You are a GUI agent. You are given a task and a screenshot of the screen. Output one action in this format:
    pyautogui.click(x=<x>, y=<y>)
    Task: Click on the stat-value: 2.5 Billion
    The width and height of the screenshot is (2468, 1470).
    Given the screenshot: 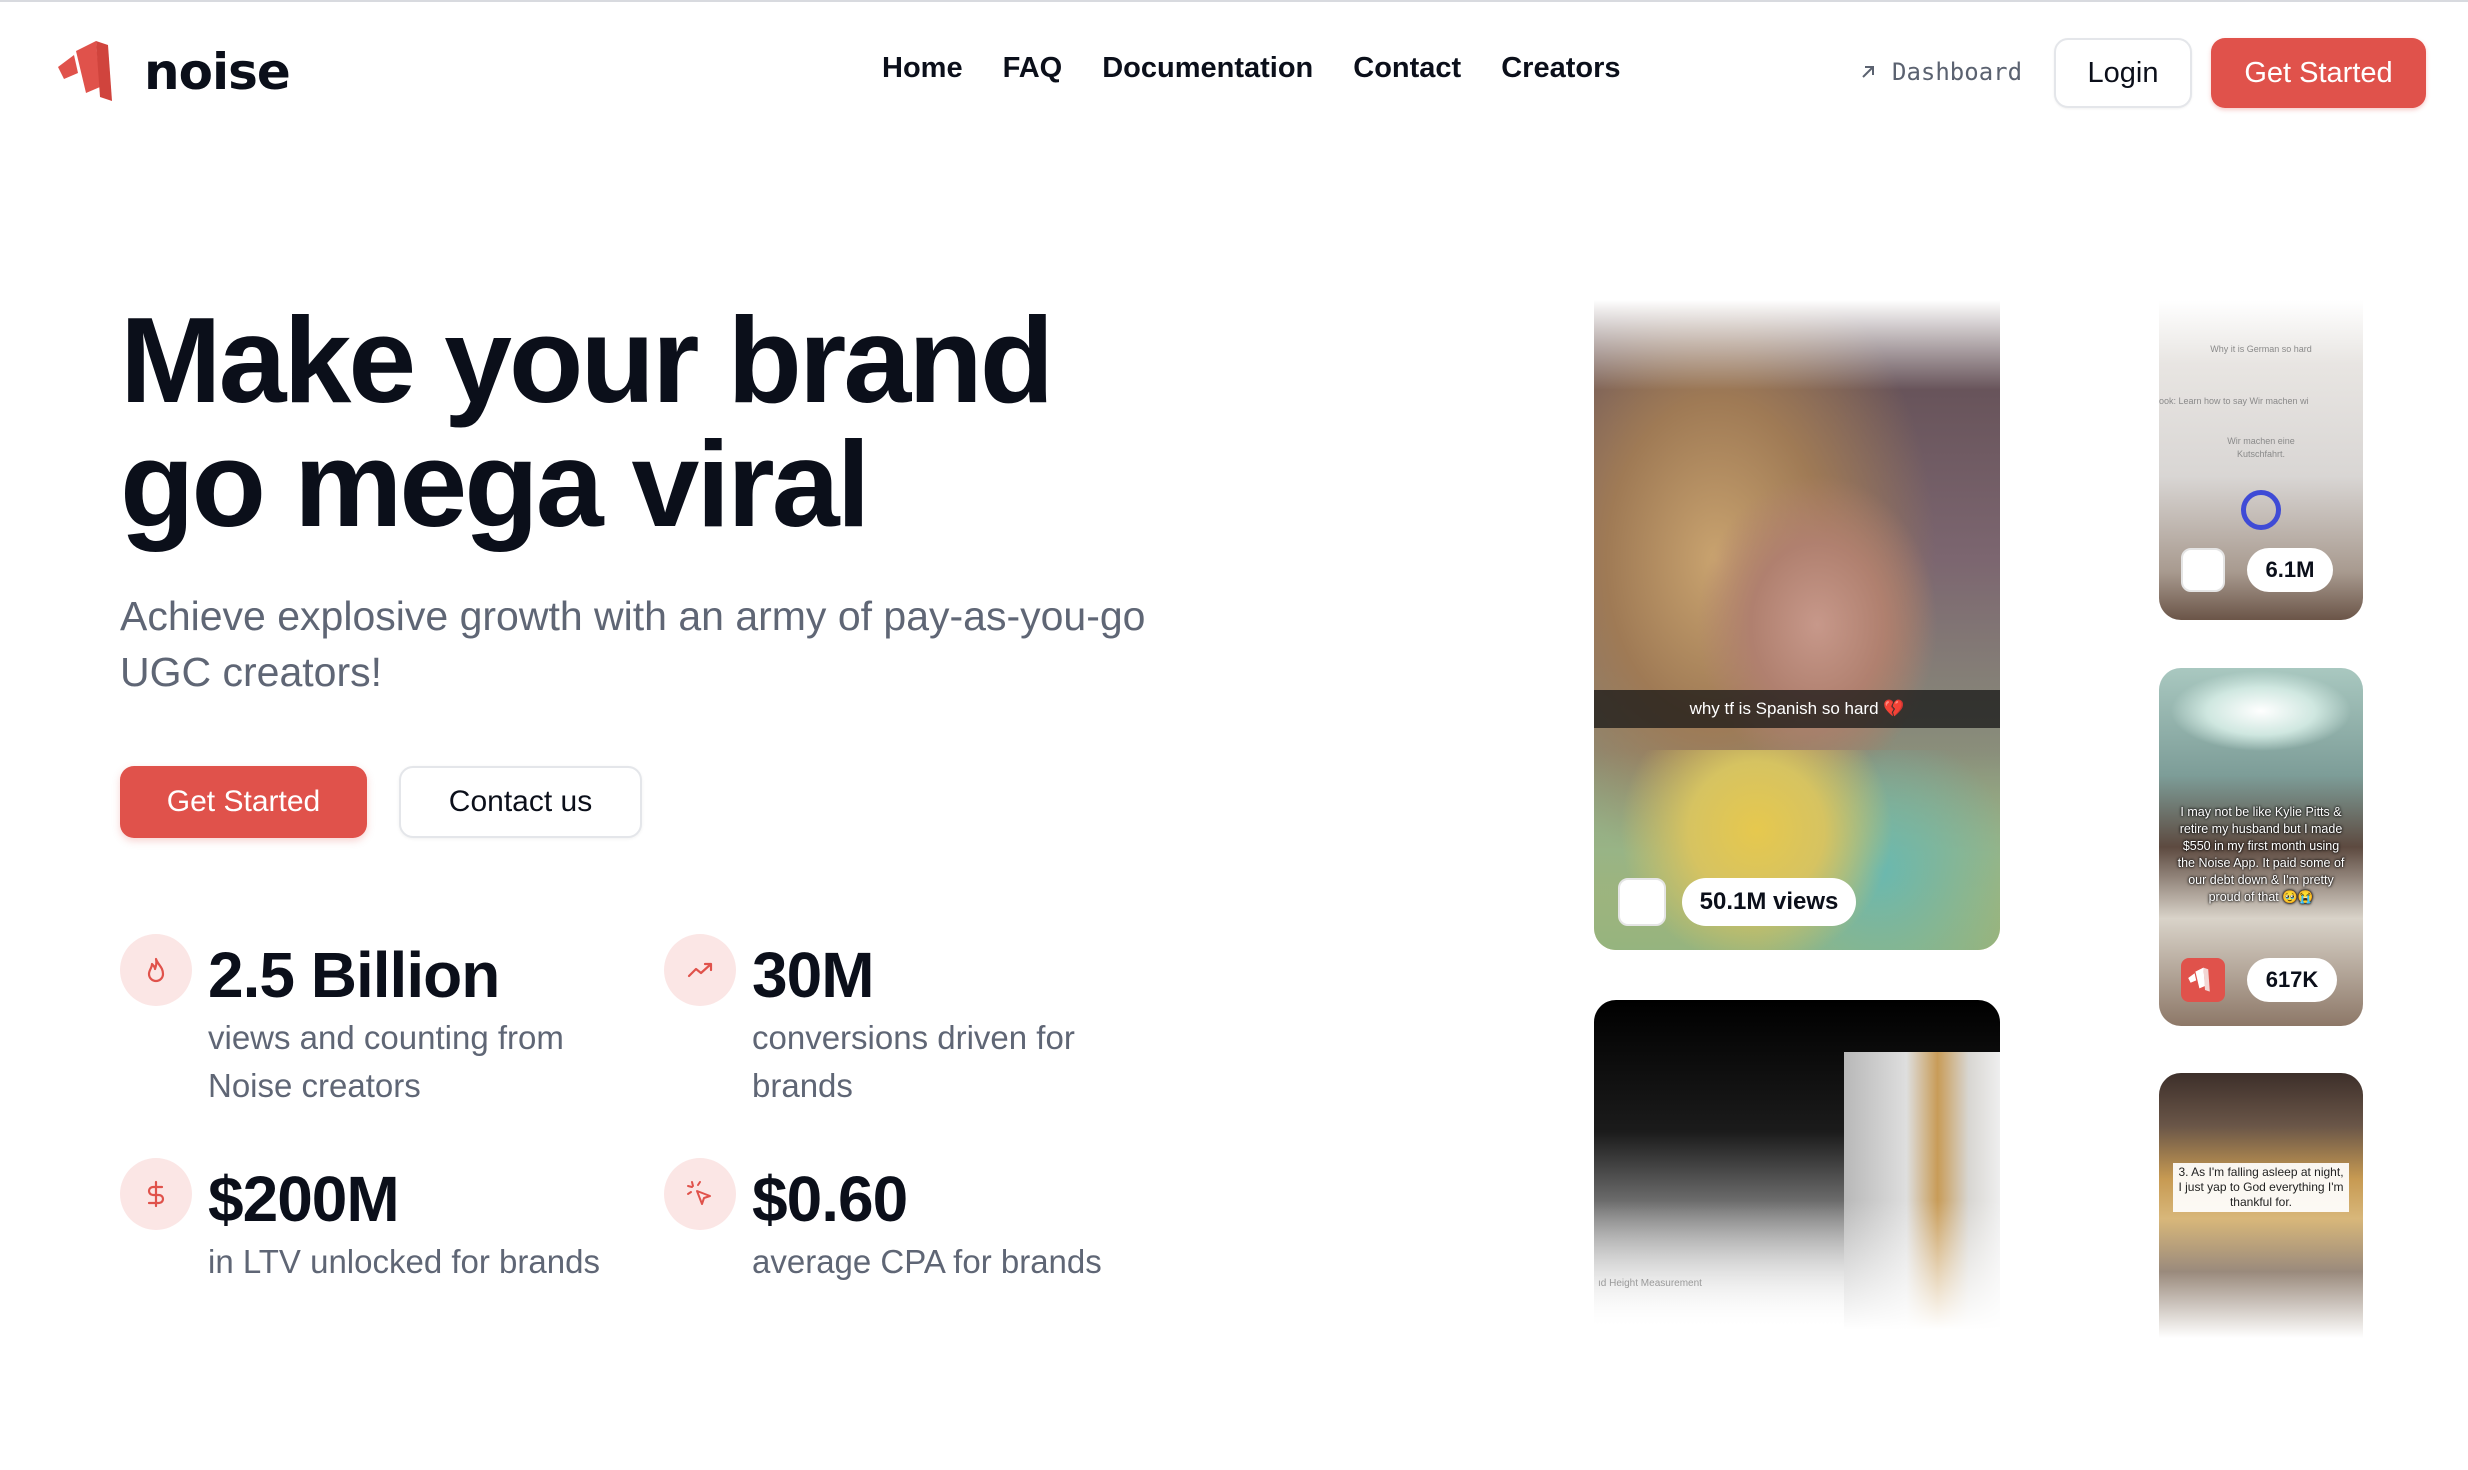 What is the action you would take?
    pyautogui.click(x=354, y=975)
    